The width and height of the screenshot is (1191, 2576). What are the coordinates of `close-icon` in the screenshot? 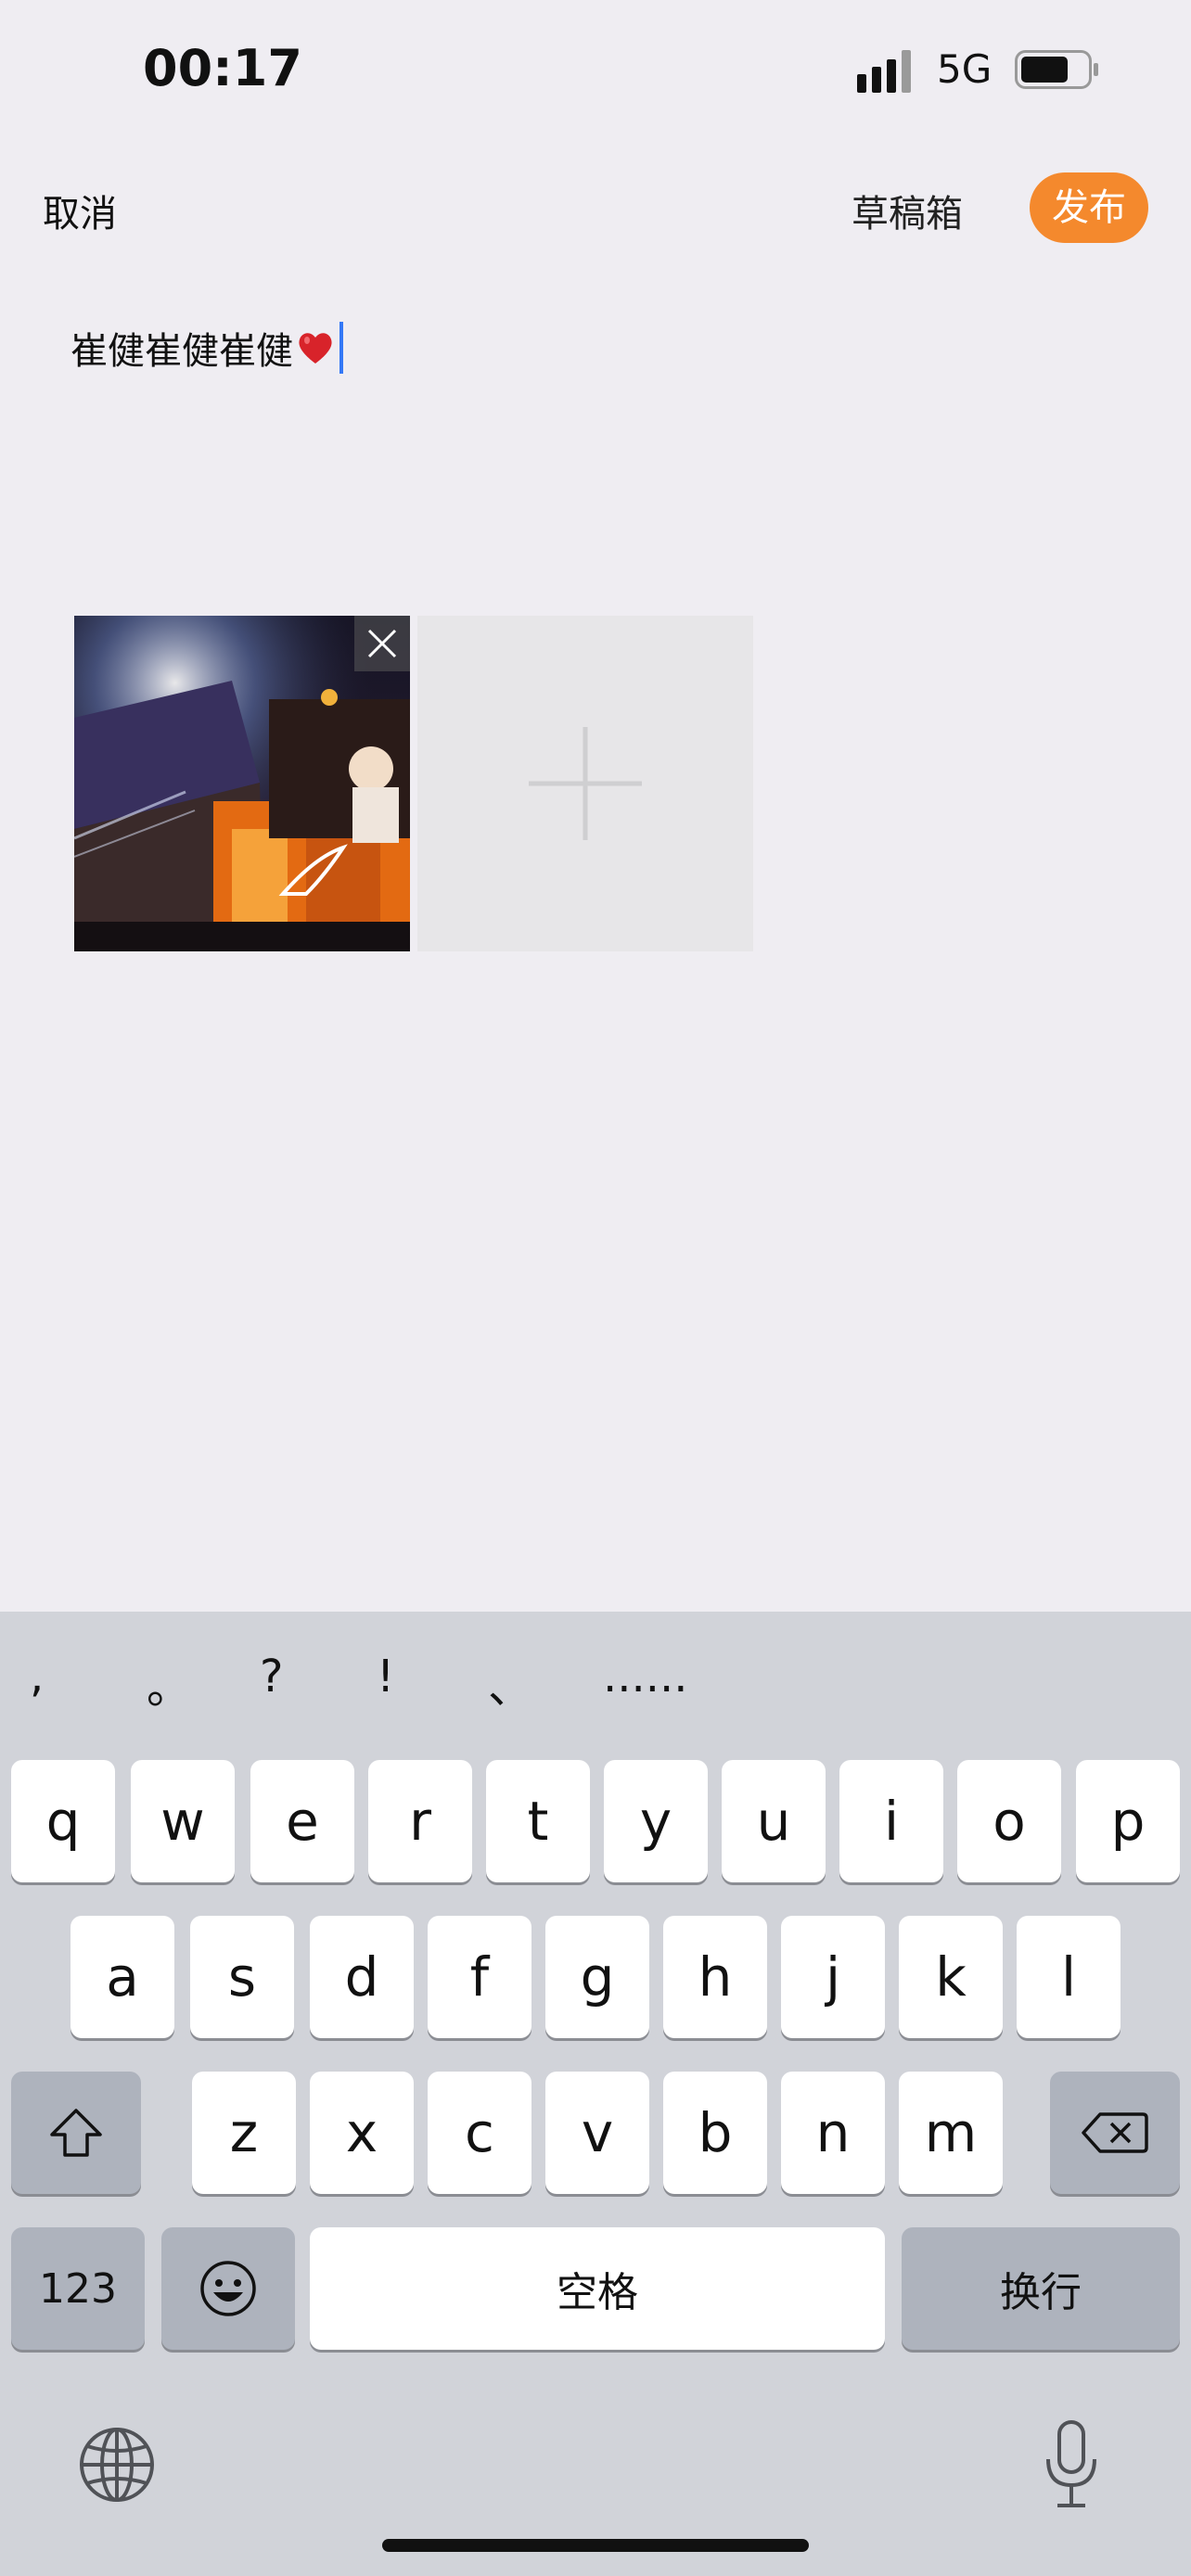 It's located at (382, 643).